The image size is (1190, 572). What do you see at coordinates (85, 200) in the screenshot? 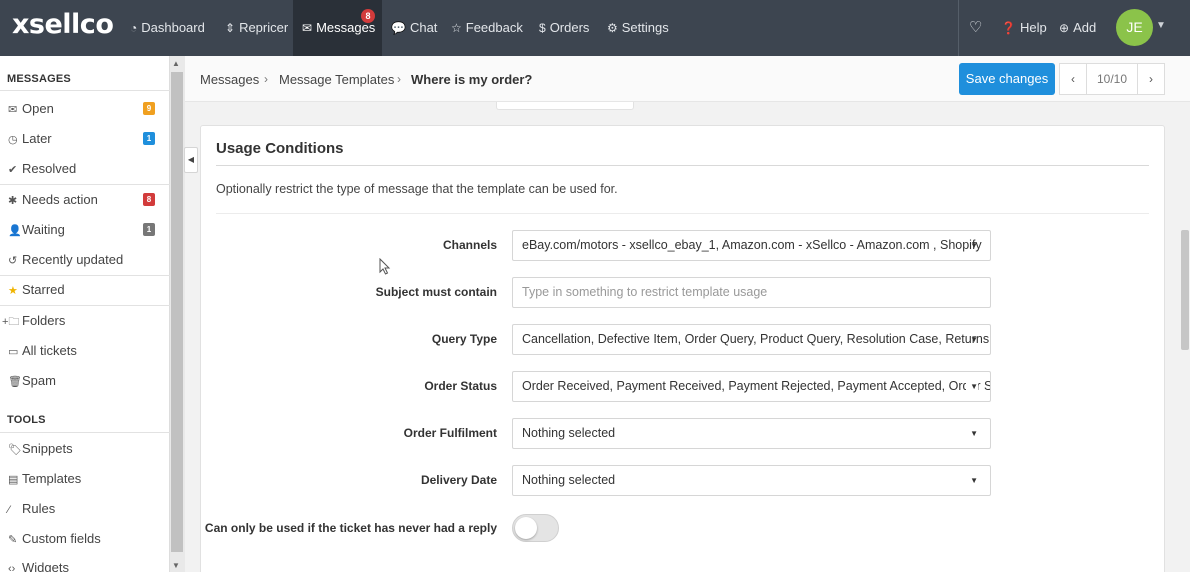
I see `sidebar-item-needs-action: ✱ Needs action 8` at bounding box center [85, 200].